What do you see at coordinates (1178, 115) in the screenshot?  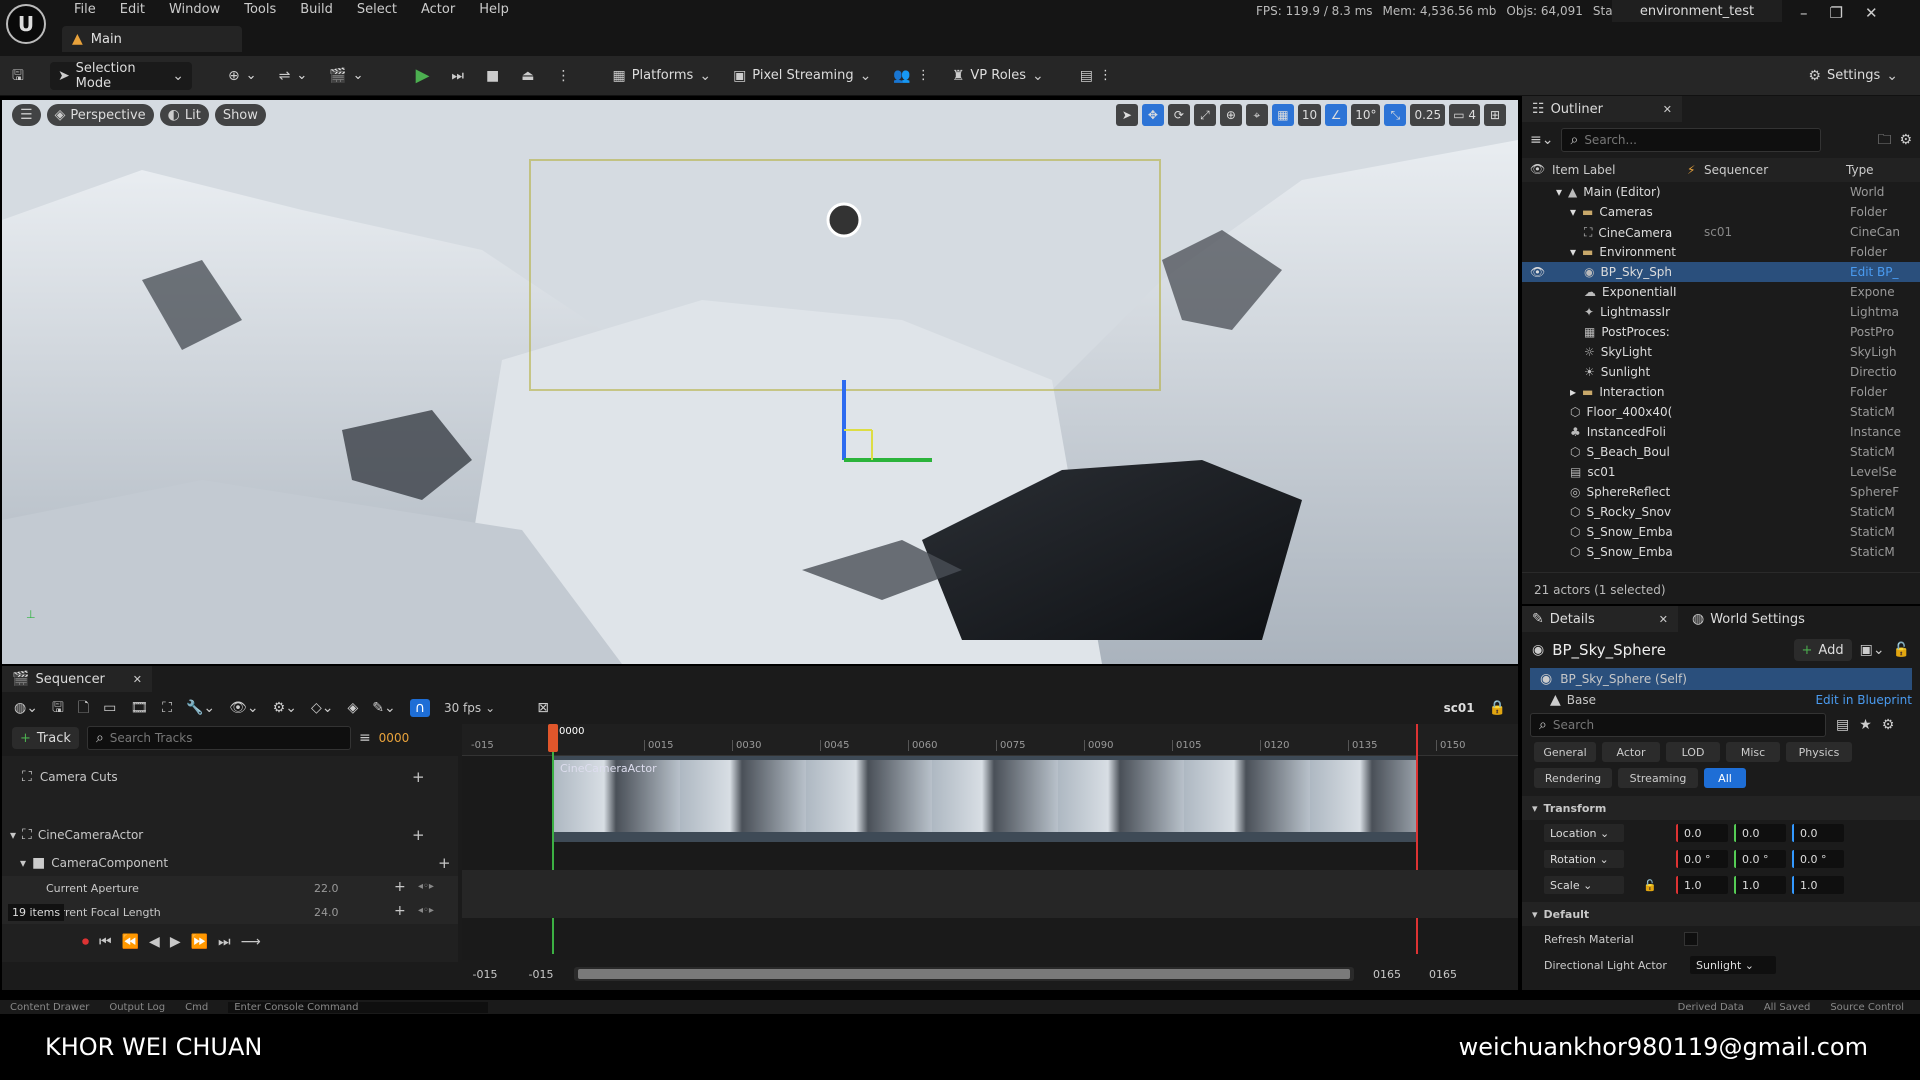 I see `rotate-tool-icon: ⟳` at bounding box center [1178, 115].